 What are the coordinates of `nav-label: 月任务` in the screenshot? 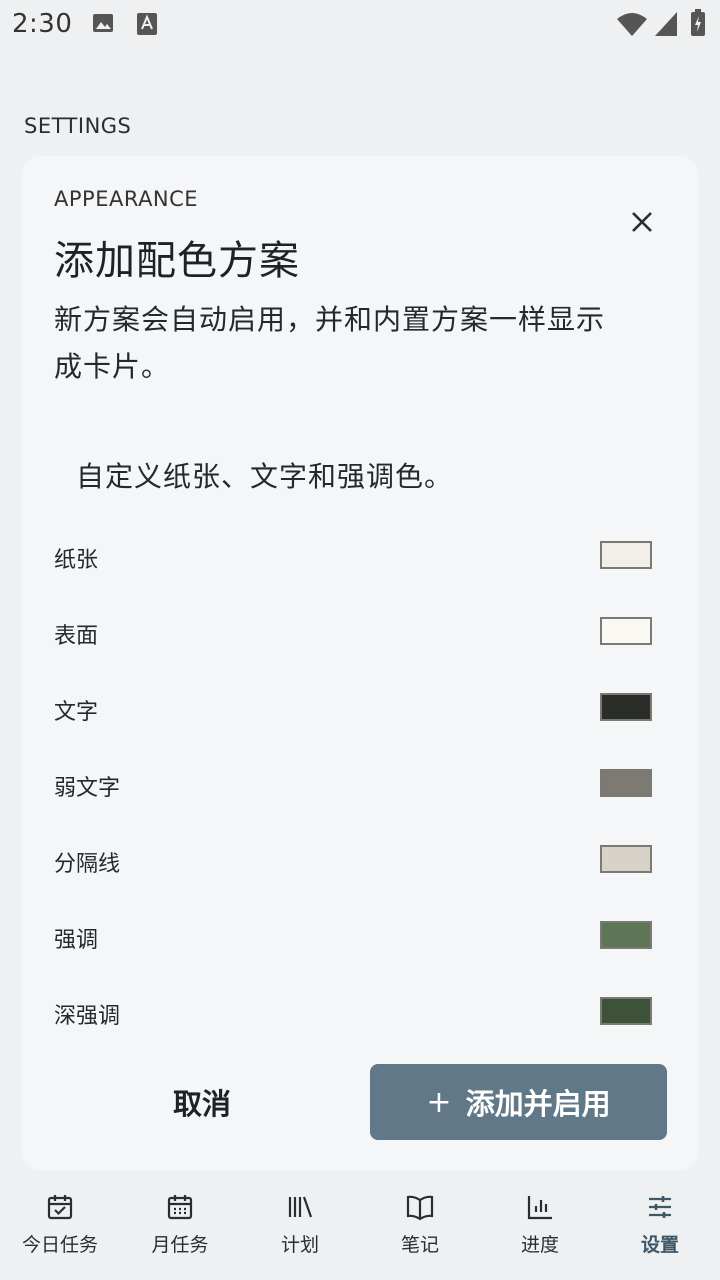 It's located at (180, 1245).